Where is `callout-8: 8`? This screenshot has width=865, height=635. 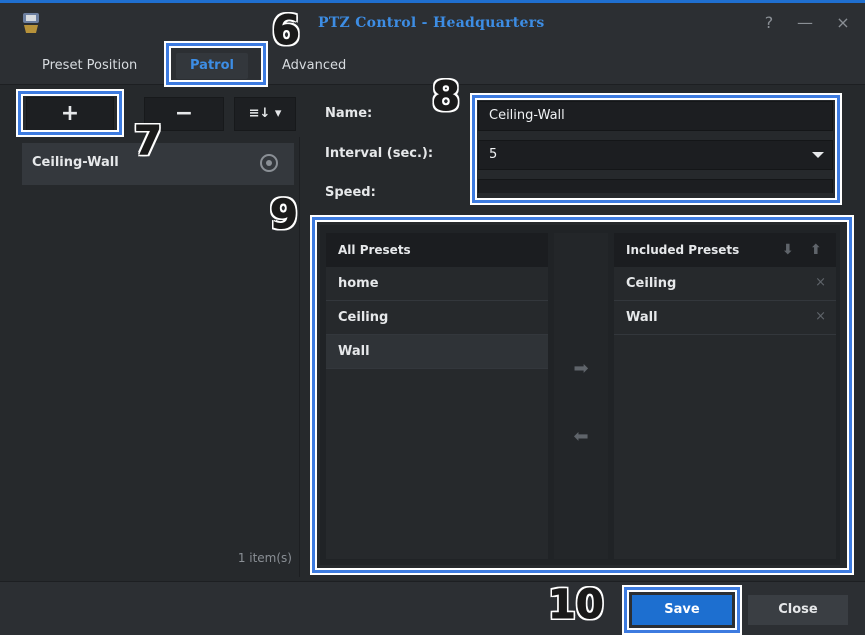 callout-8: 8 is located at coordinates (446, 97).